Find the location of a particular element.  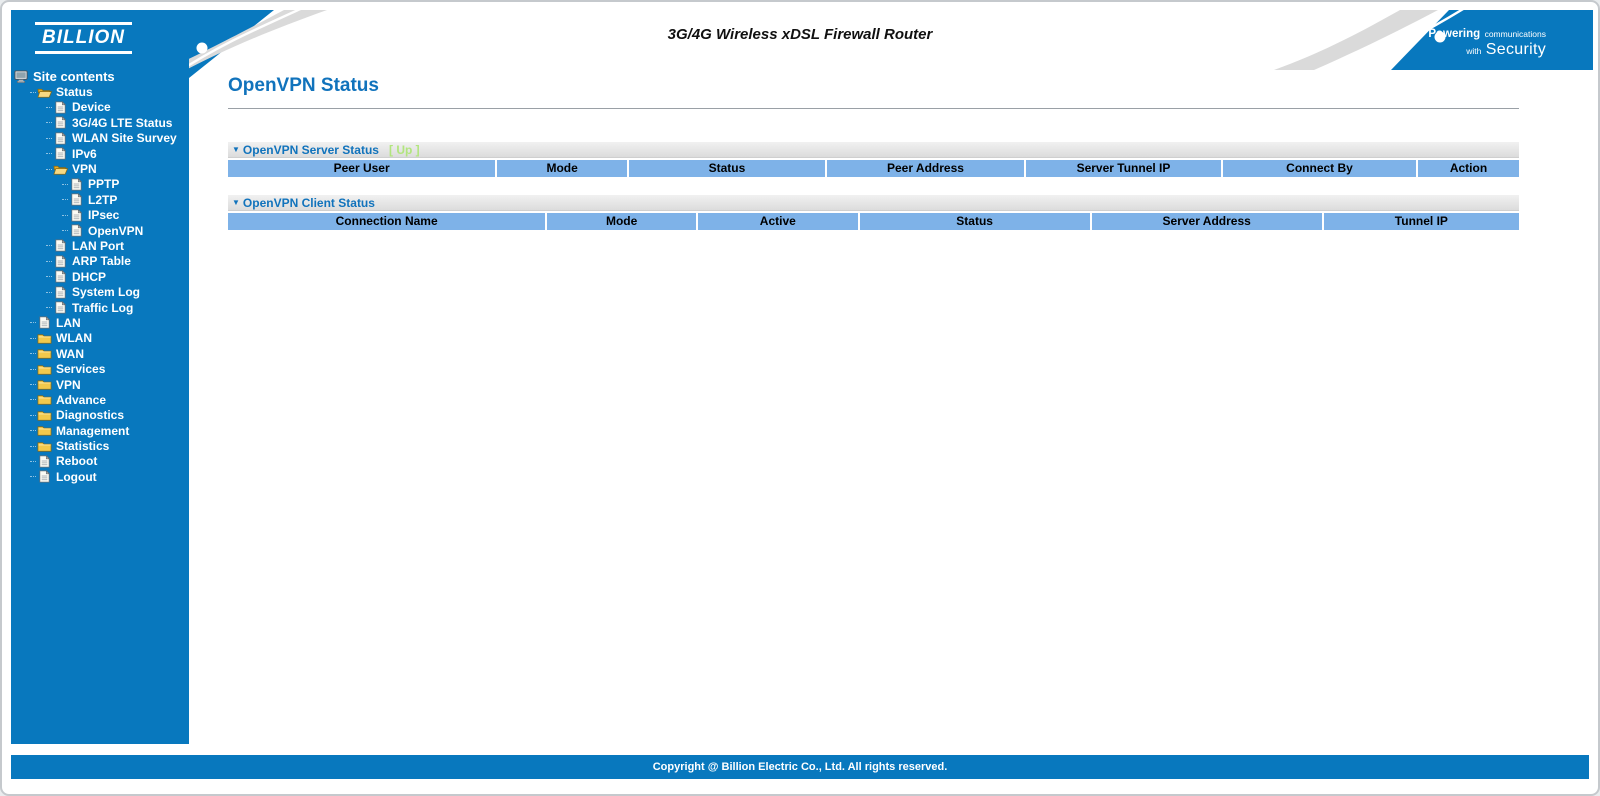

tagline-powering: Powering is located at coordinates (1454, 34).